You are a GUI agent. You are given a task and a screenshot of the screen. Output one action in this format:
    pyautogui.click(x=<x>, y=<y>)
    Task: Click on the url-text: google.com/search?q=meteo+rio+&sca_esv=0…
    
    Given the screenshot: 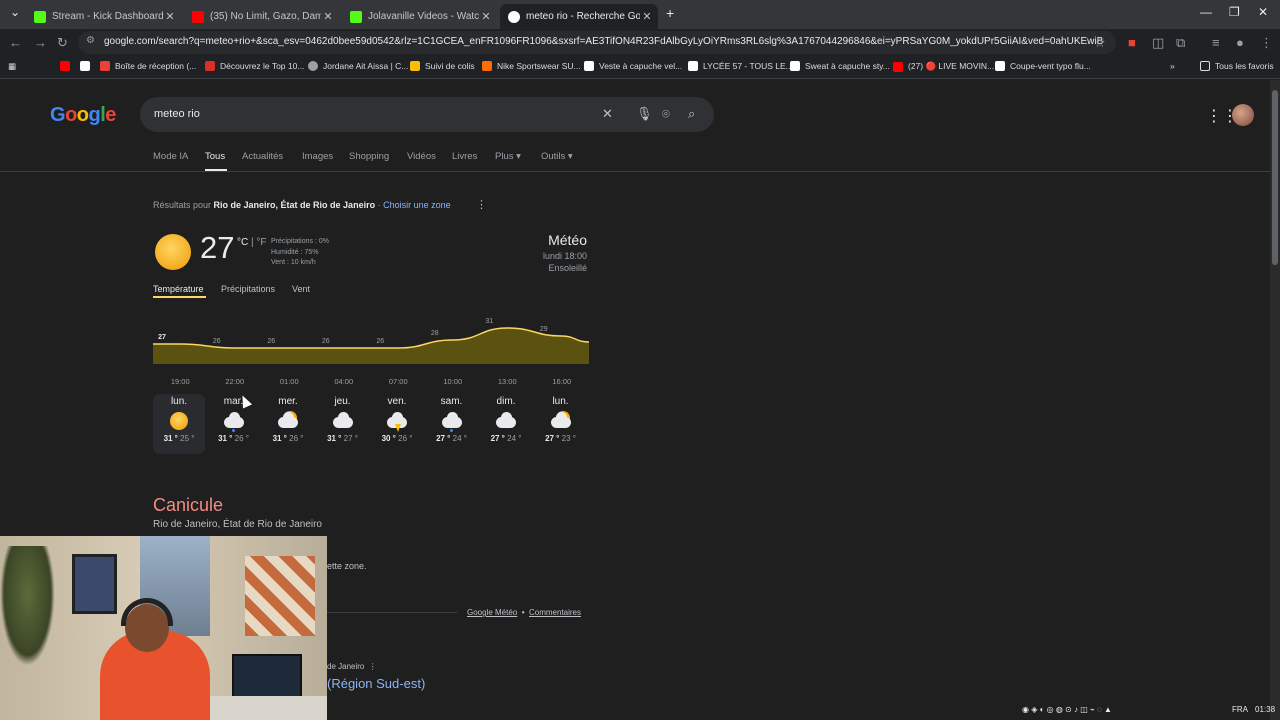 What is the action you would take?
    pyautogui.click(x=604, y=41)
    